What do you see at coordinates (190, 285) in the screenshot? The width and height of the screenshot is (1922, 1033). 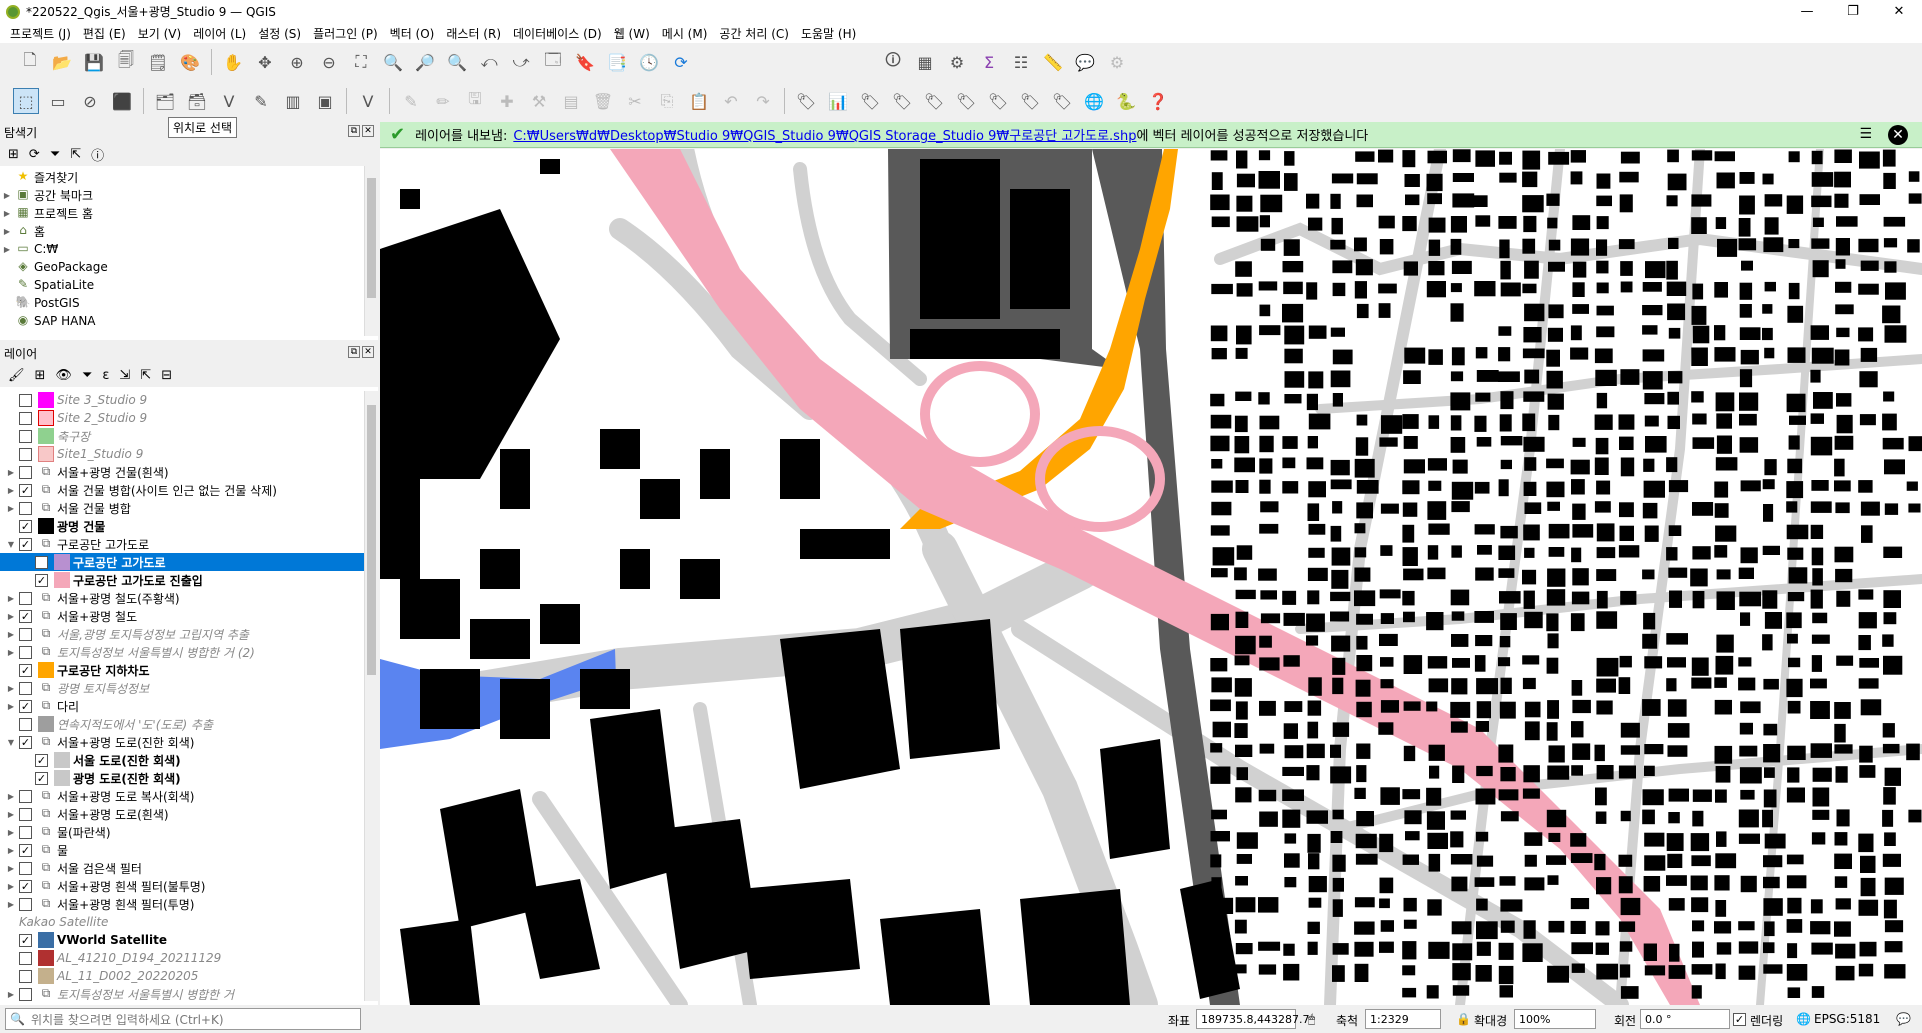 I see `browser-item: ✎ SpatiaLite` at bounding box center [190, 285].